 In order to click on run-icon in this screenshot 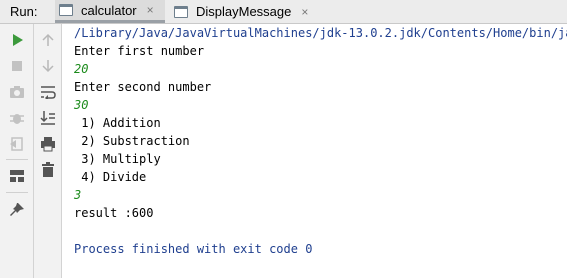, I will do `click(17, 40)`.